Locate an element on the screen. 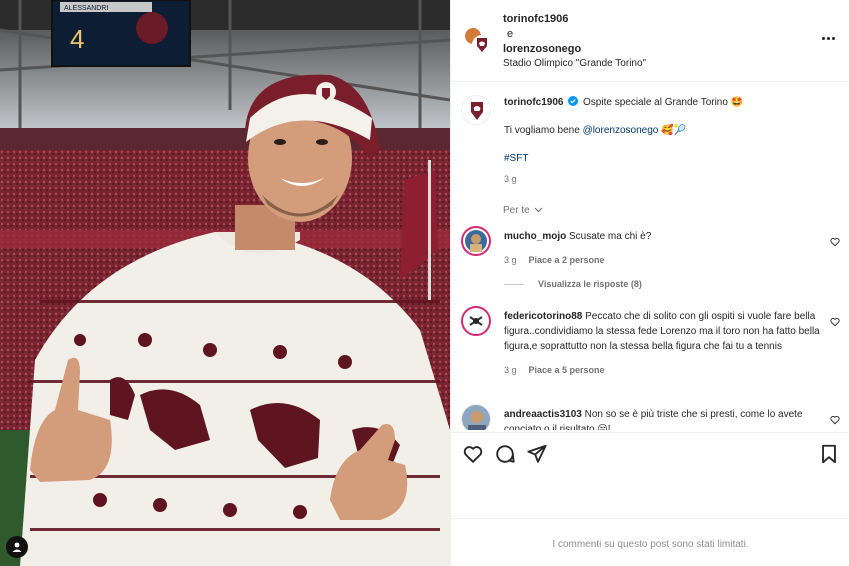 This screenshot has height=566, width=849. caption-time: 3 g is located at coordinates (662, 179).